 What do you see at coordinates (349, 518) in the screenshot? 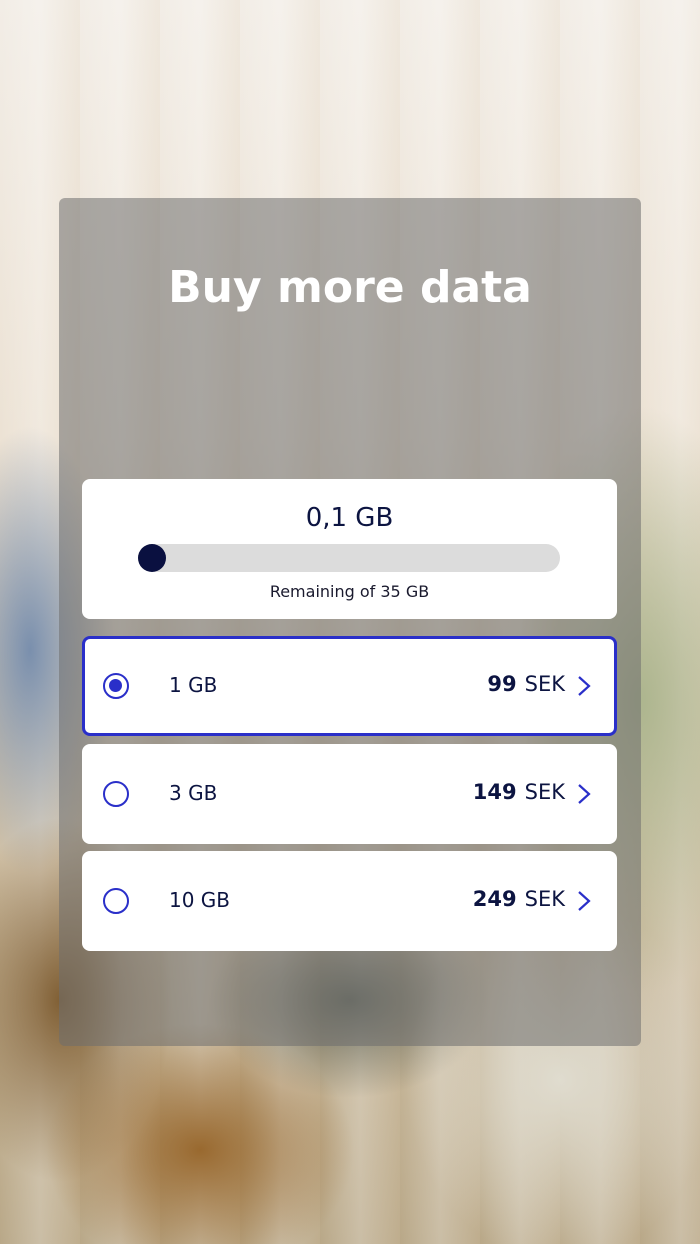
I see `usage-value: 0,1 GB` at bounding box center [349, 518].